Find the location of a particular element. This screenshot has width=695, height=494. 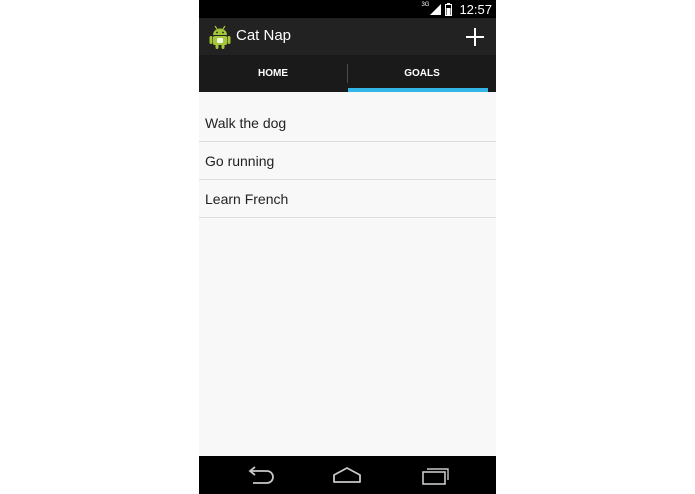

network-type-label: 3G is located at coordinates (425, 5).